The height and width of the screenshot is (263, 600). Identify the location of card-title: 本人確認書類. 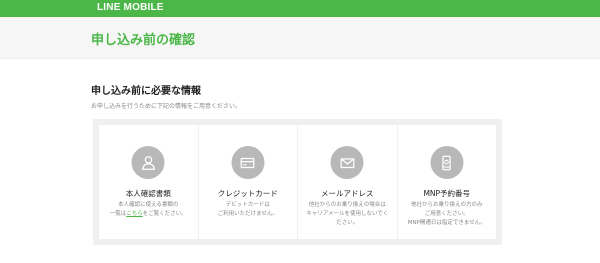
(148, 193).